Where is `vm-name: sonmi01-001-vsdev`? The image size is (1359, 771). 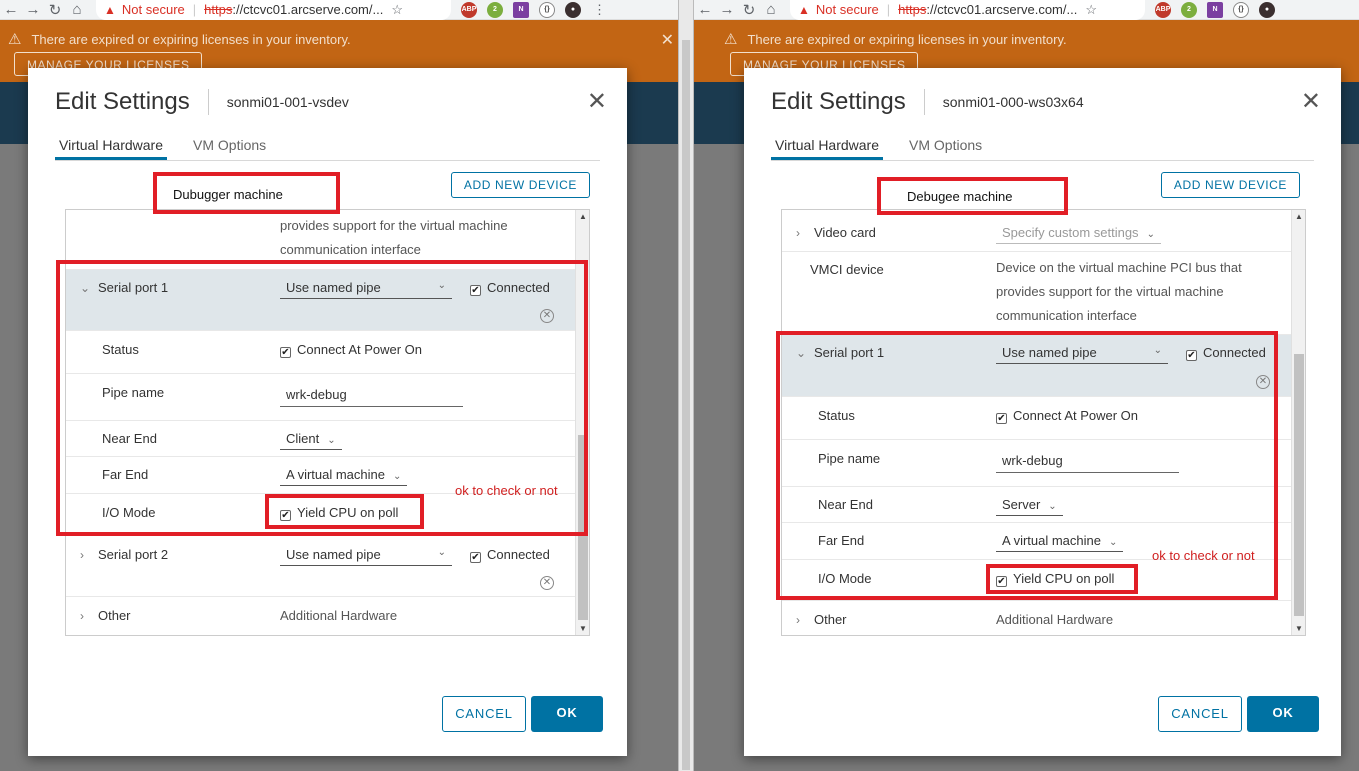
vm-name: sonmi01-001-vsdev is located at coordinates (287, 102).